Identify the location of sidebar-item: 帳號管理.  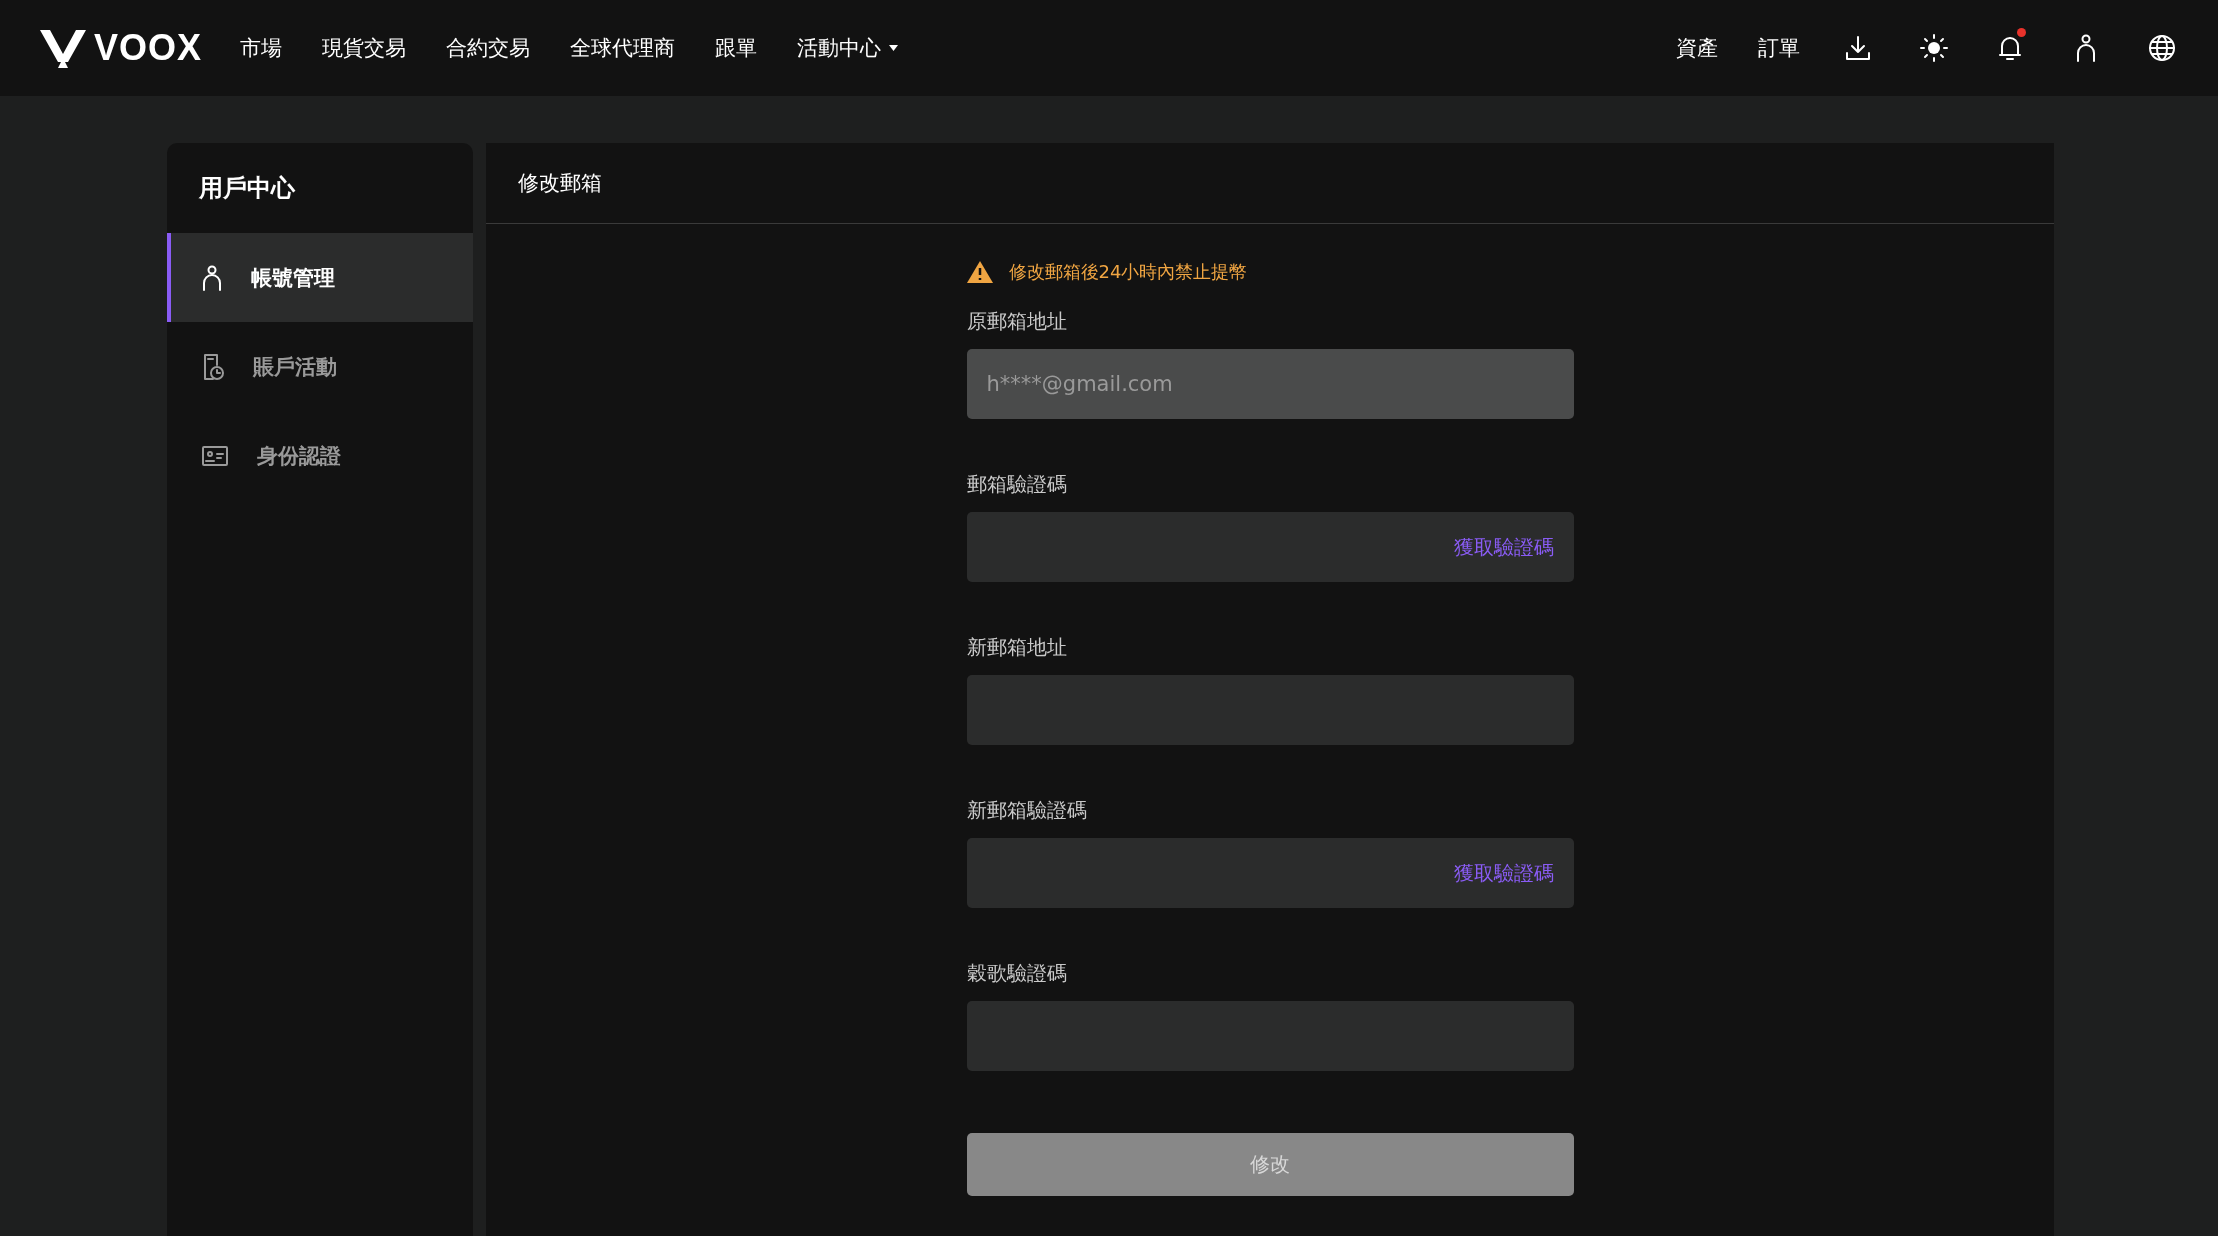
(320, 277).